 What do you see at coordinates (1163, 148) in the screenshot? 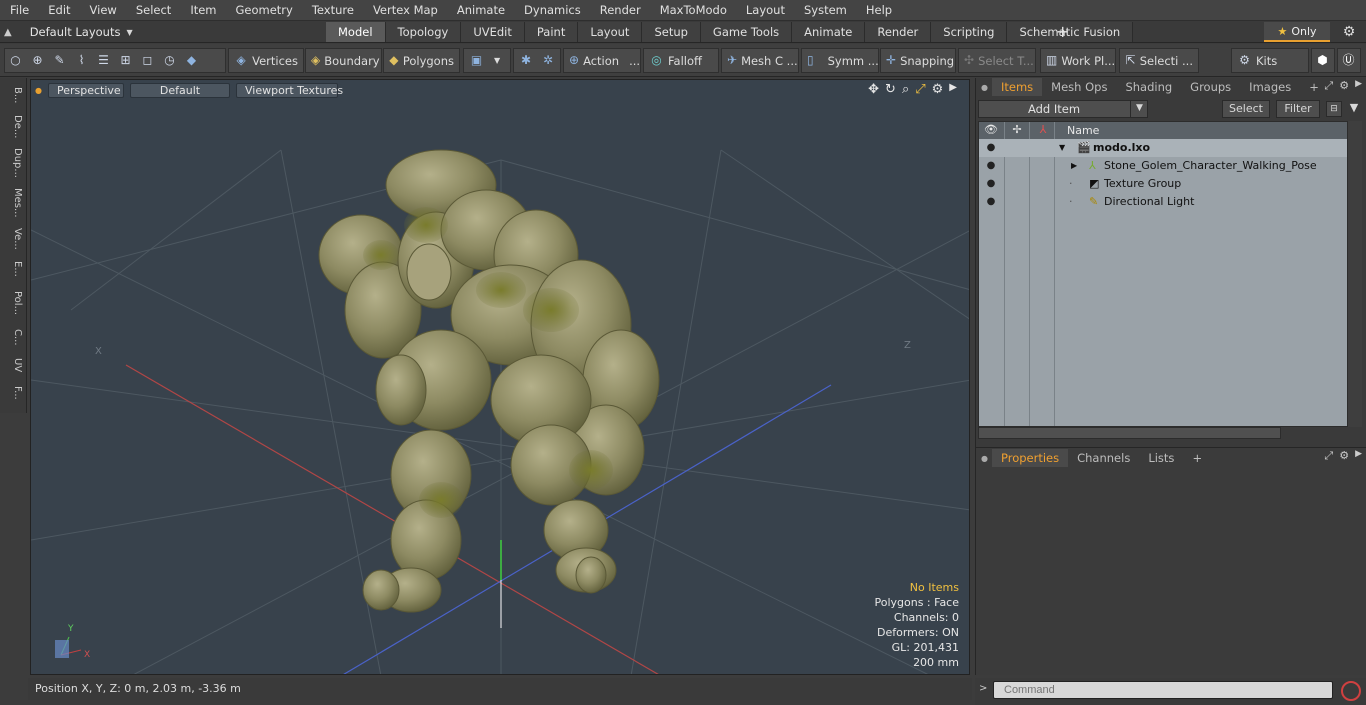
I see `tree-row-scene: ● ▼ 🎬 modo.lxo` at bounding box center [1163, 148].